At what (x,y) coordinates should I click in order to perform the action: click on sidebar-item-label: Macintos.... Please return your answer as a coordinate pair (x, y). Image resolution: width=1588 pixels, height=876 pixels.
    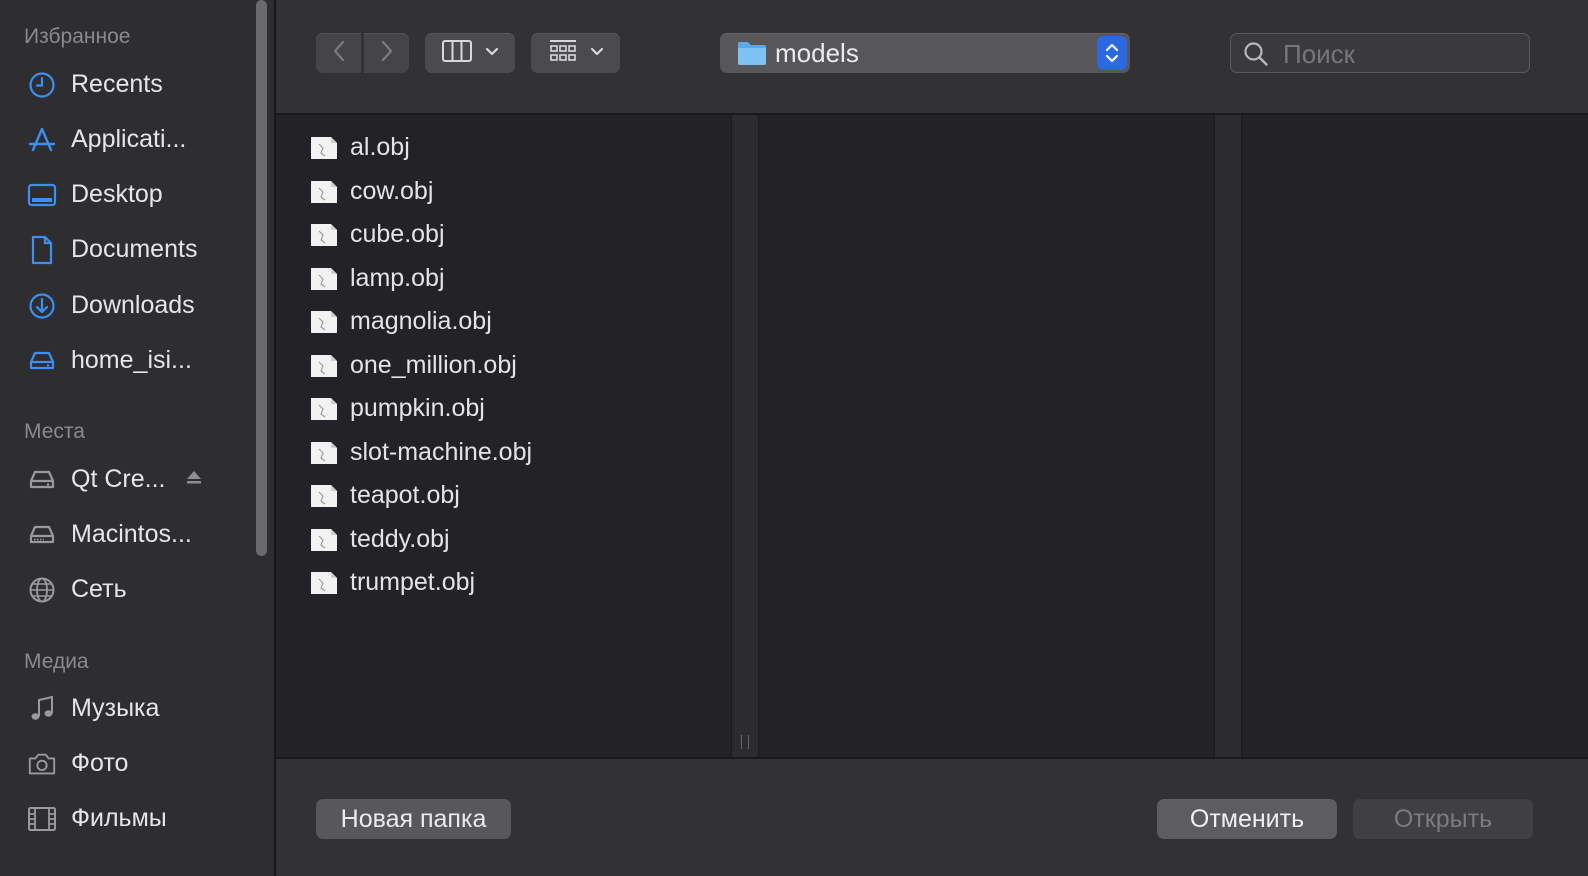
    Looking at the image, I should click on (131, 533).